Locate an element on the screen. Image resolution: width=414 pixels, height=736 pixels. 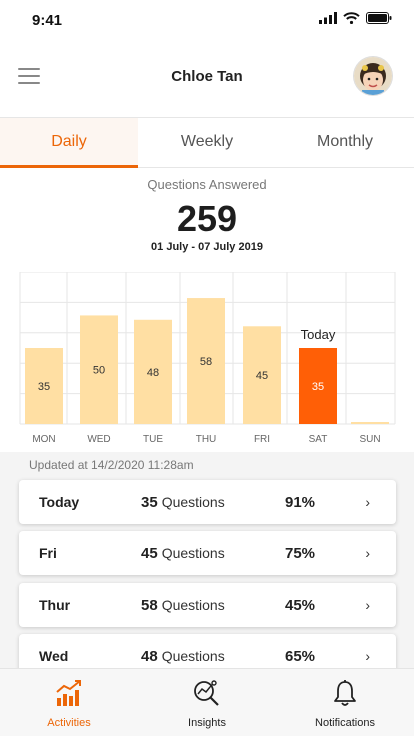
day-row-thur: Thur 58 Questions 45% › is located at coordinates (207, 605).